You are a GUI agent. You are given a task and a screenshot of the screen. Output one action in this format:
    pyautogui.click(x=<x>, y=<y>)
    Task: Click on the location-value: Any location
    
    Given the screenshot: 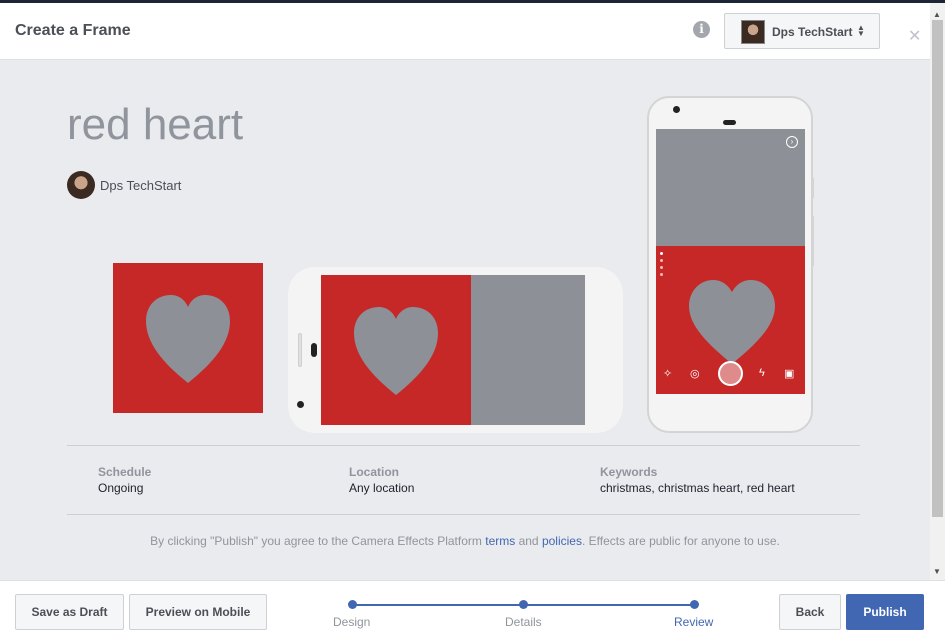 What is the action you would take?
    pyautogui.click(x=382, y=488)
    